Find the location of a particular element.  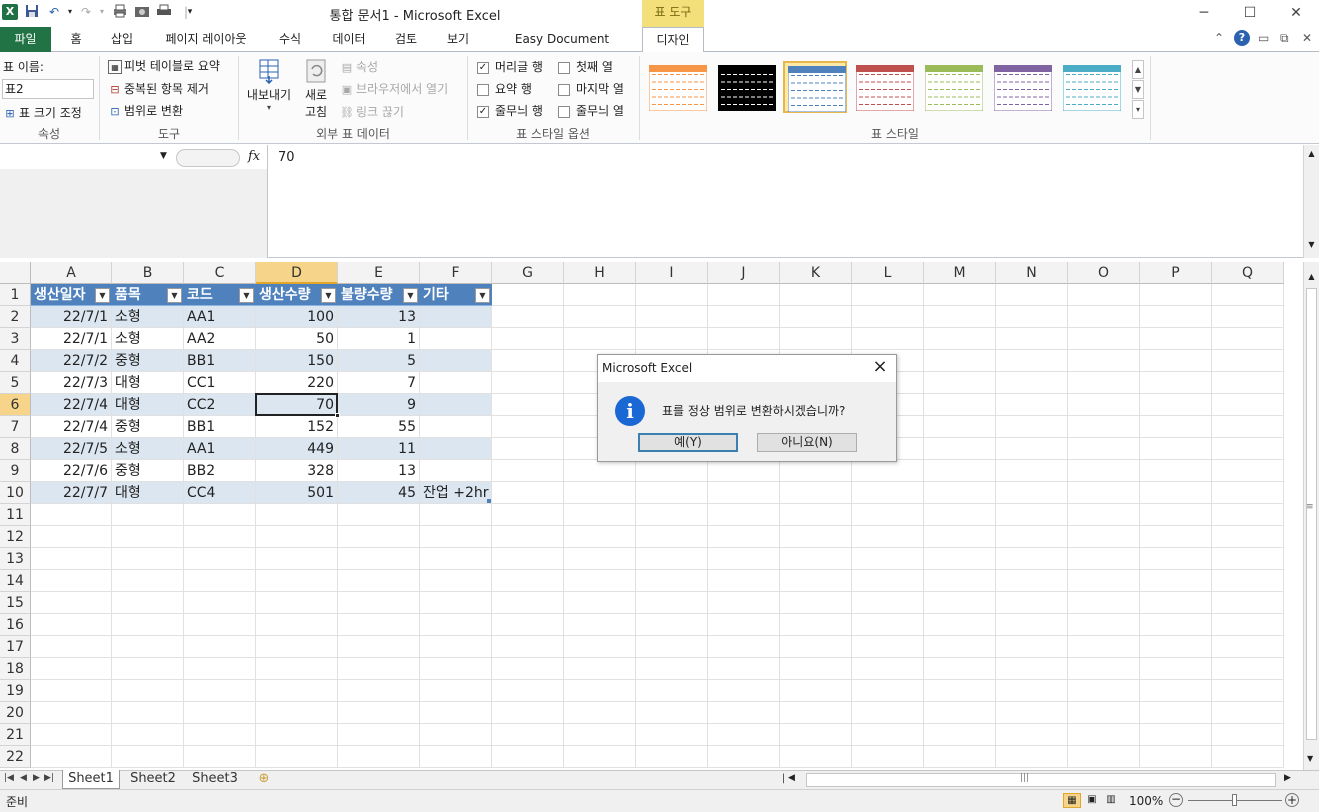

column-header-n: N is located at coordinates (1032, 273).